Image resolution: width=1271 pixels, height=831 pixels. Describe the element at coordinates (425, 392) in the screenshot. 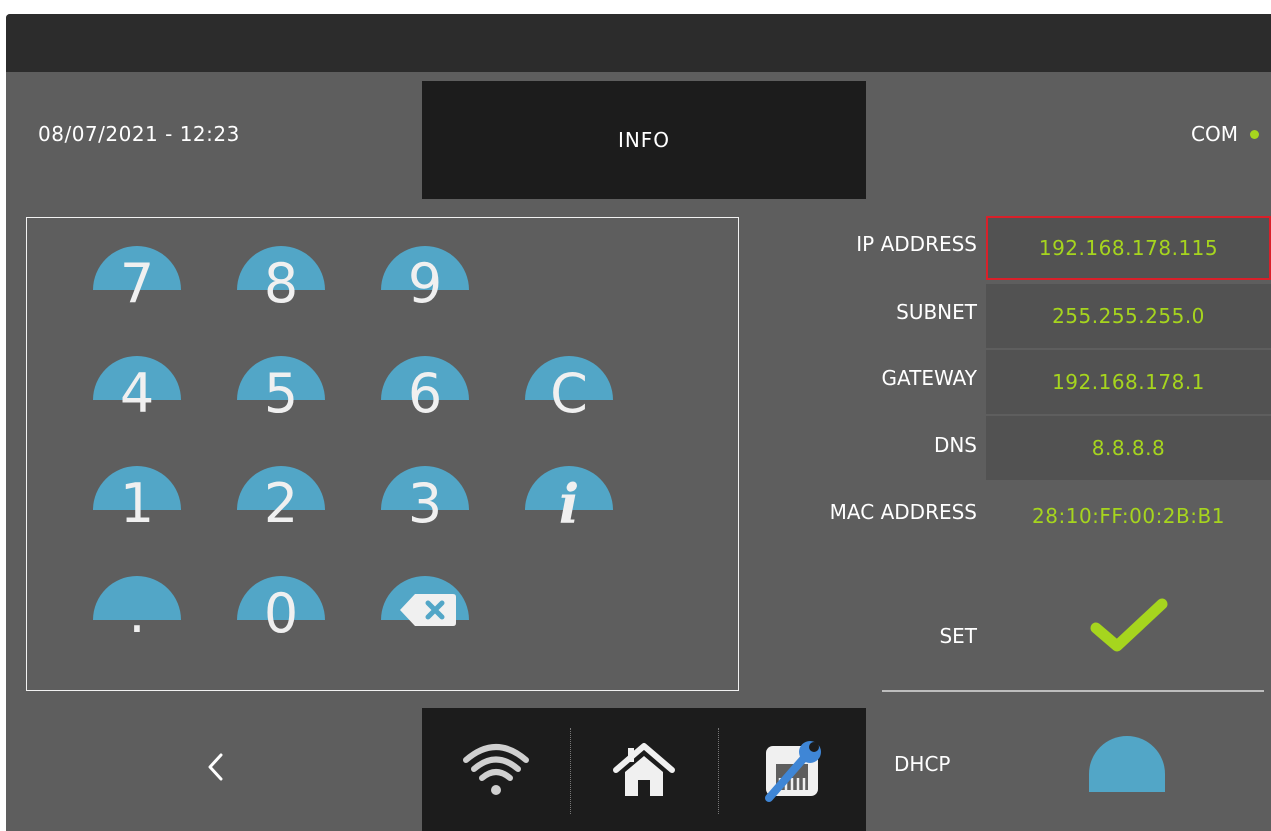

I see `key-6: 6` at that location.